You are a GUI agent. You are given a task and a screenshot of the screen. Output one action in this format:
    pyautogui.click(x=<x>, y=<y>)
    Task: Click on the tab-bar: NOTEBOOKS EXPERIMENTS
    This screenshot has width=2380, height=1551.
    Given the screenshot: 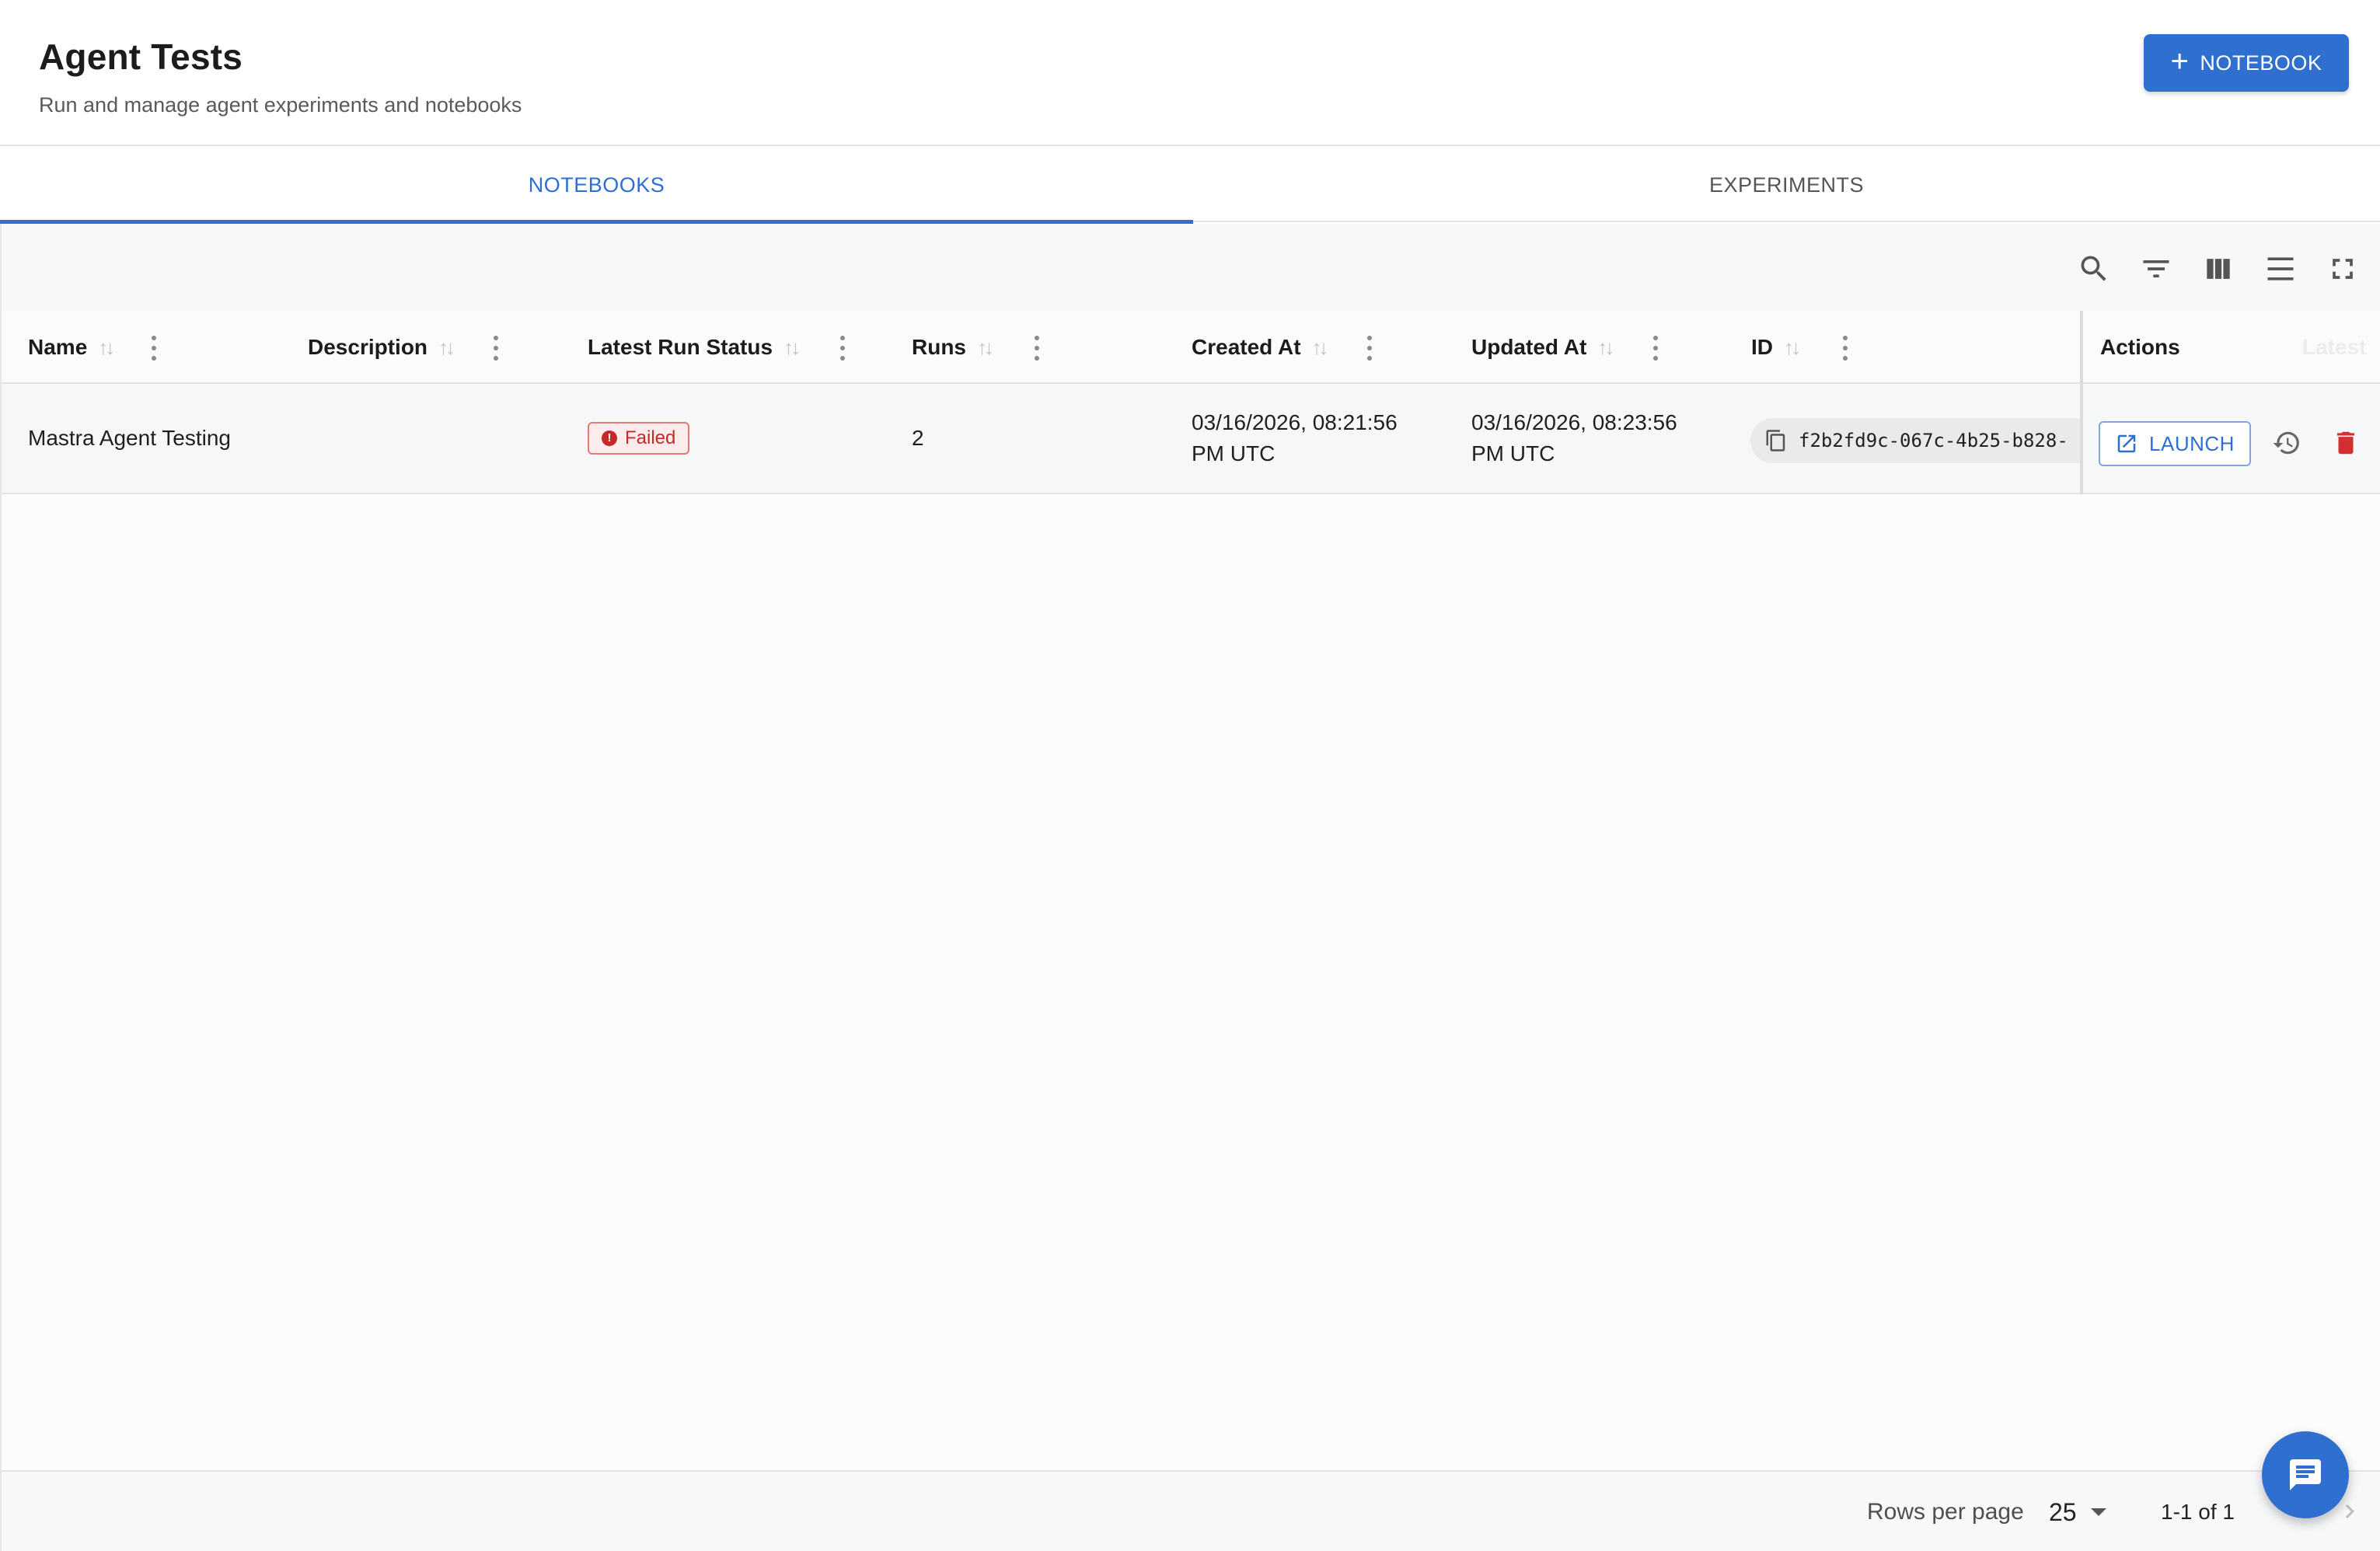 What is the action you would take?
    pyautogui.click(x=1190, y=186)
    